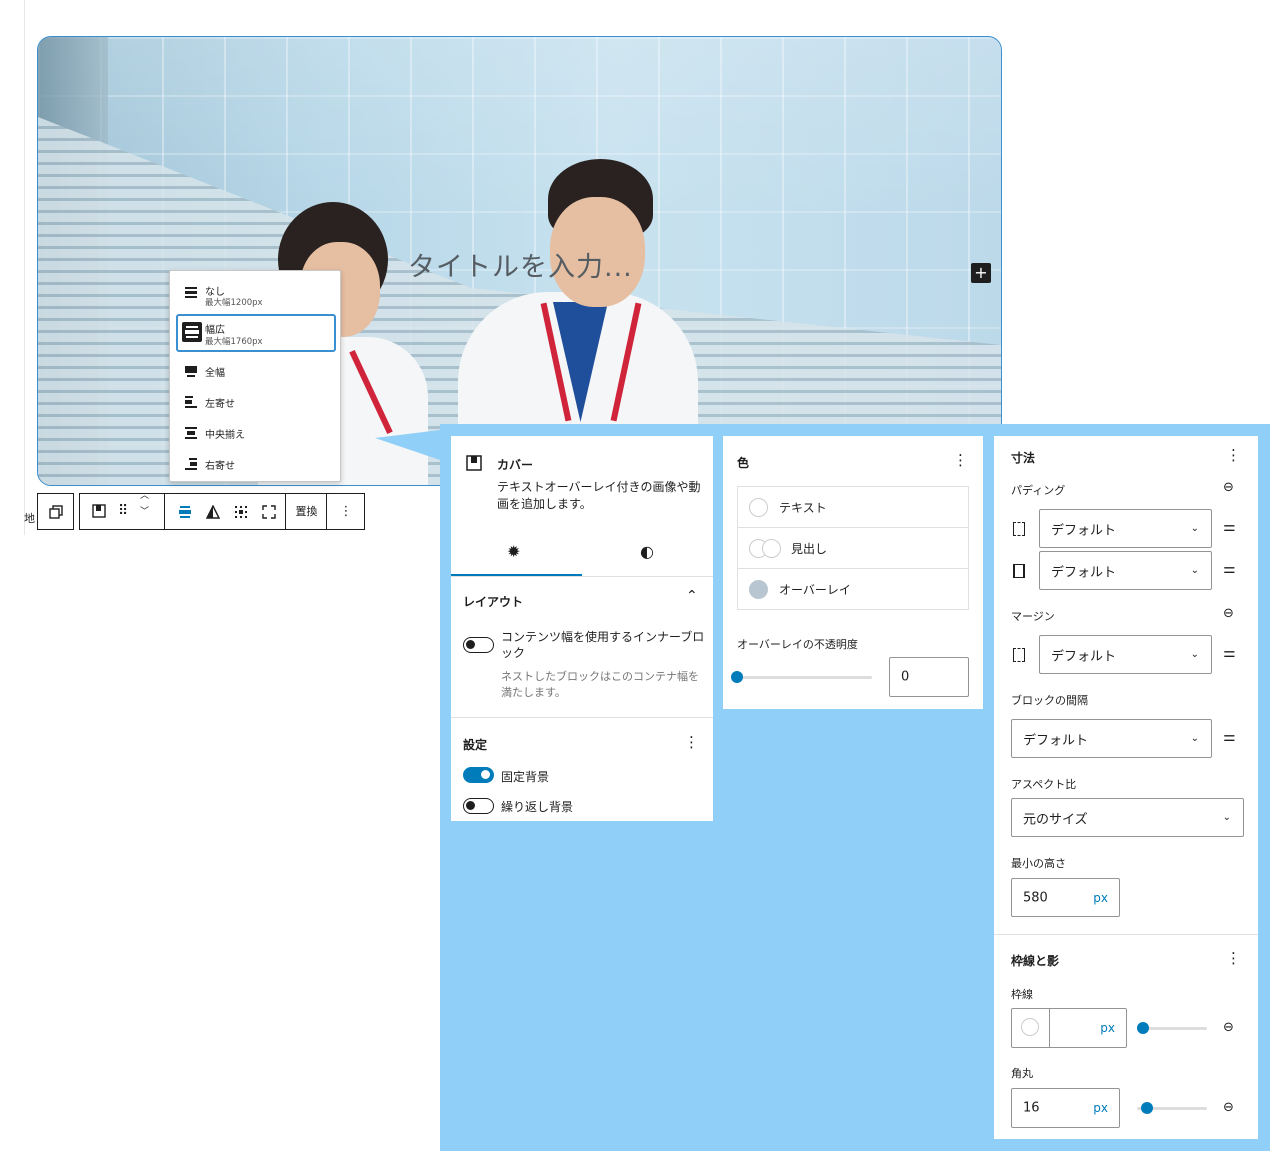  Describe the element at coordinates (1033, 616) in the screenshot. I see `margin-label: マージン` at that location.